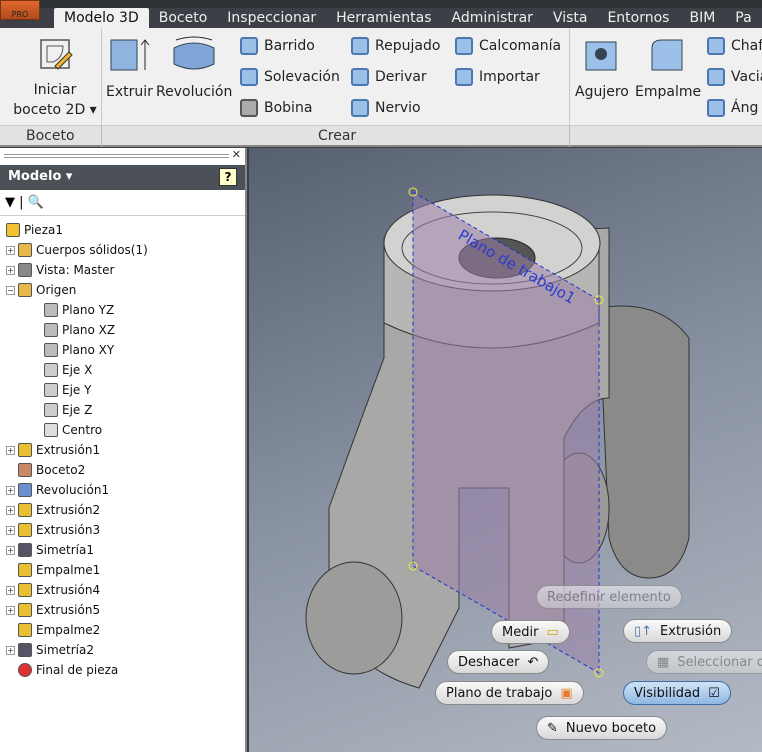 The height and width of the screenshot is (752, 762). I want to click on new-sketch-button: ✎ Nuevo boceto, so click(602, 728).